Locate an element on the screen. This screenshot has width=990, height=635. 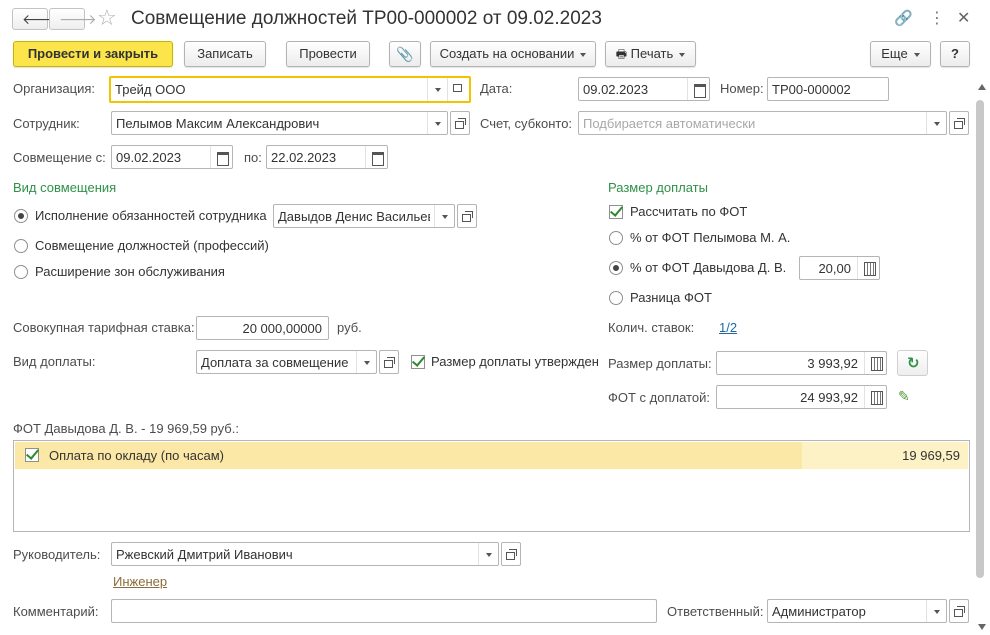
fot-table: Оплата по окладу (по часам) 19 969,59 is located at coordinates (491, 486).